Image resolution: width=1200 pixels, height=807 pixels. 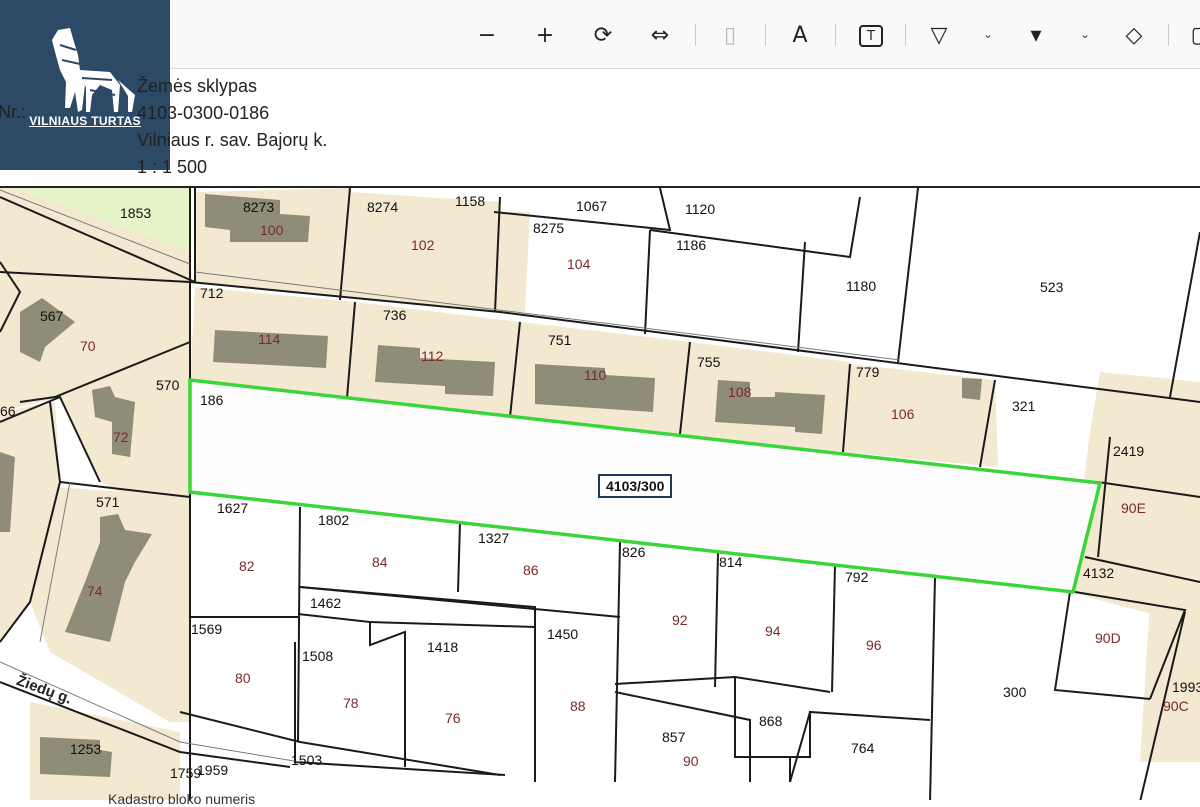 What do you see at coordinates (351, 703) in the screenshot?
I see `house-number-label: 78` at bounding box center [351, 703].